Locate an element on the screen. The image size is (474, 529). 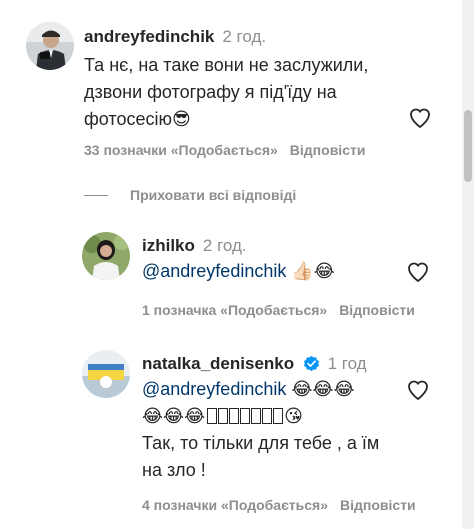
scrollbar-thumb is located at coordinates (468, 146).